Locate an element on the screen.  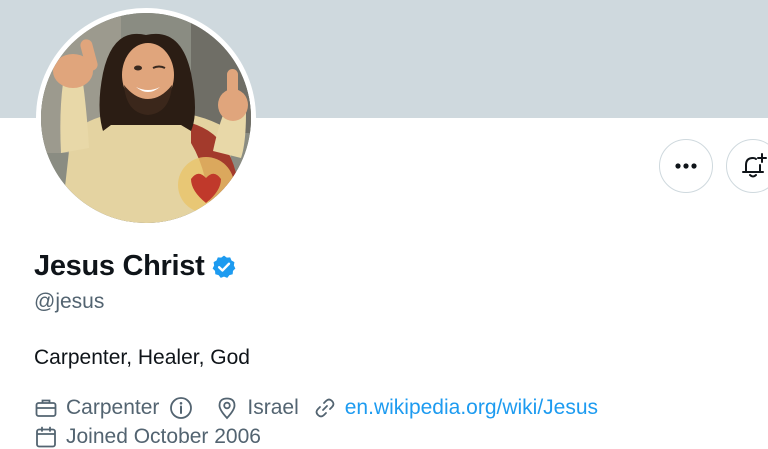
more-options-icon is located at coordinates (686, 166).